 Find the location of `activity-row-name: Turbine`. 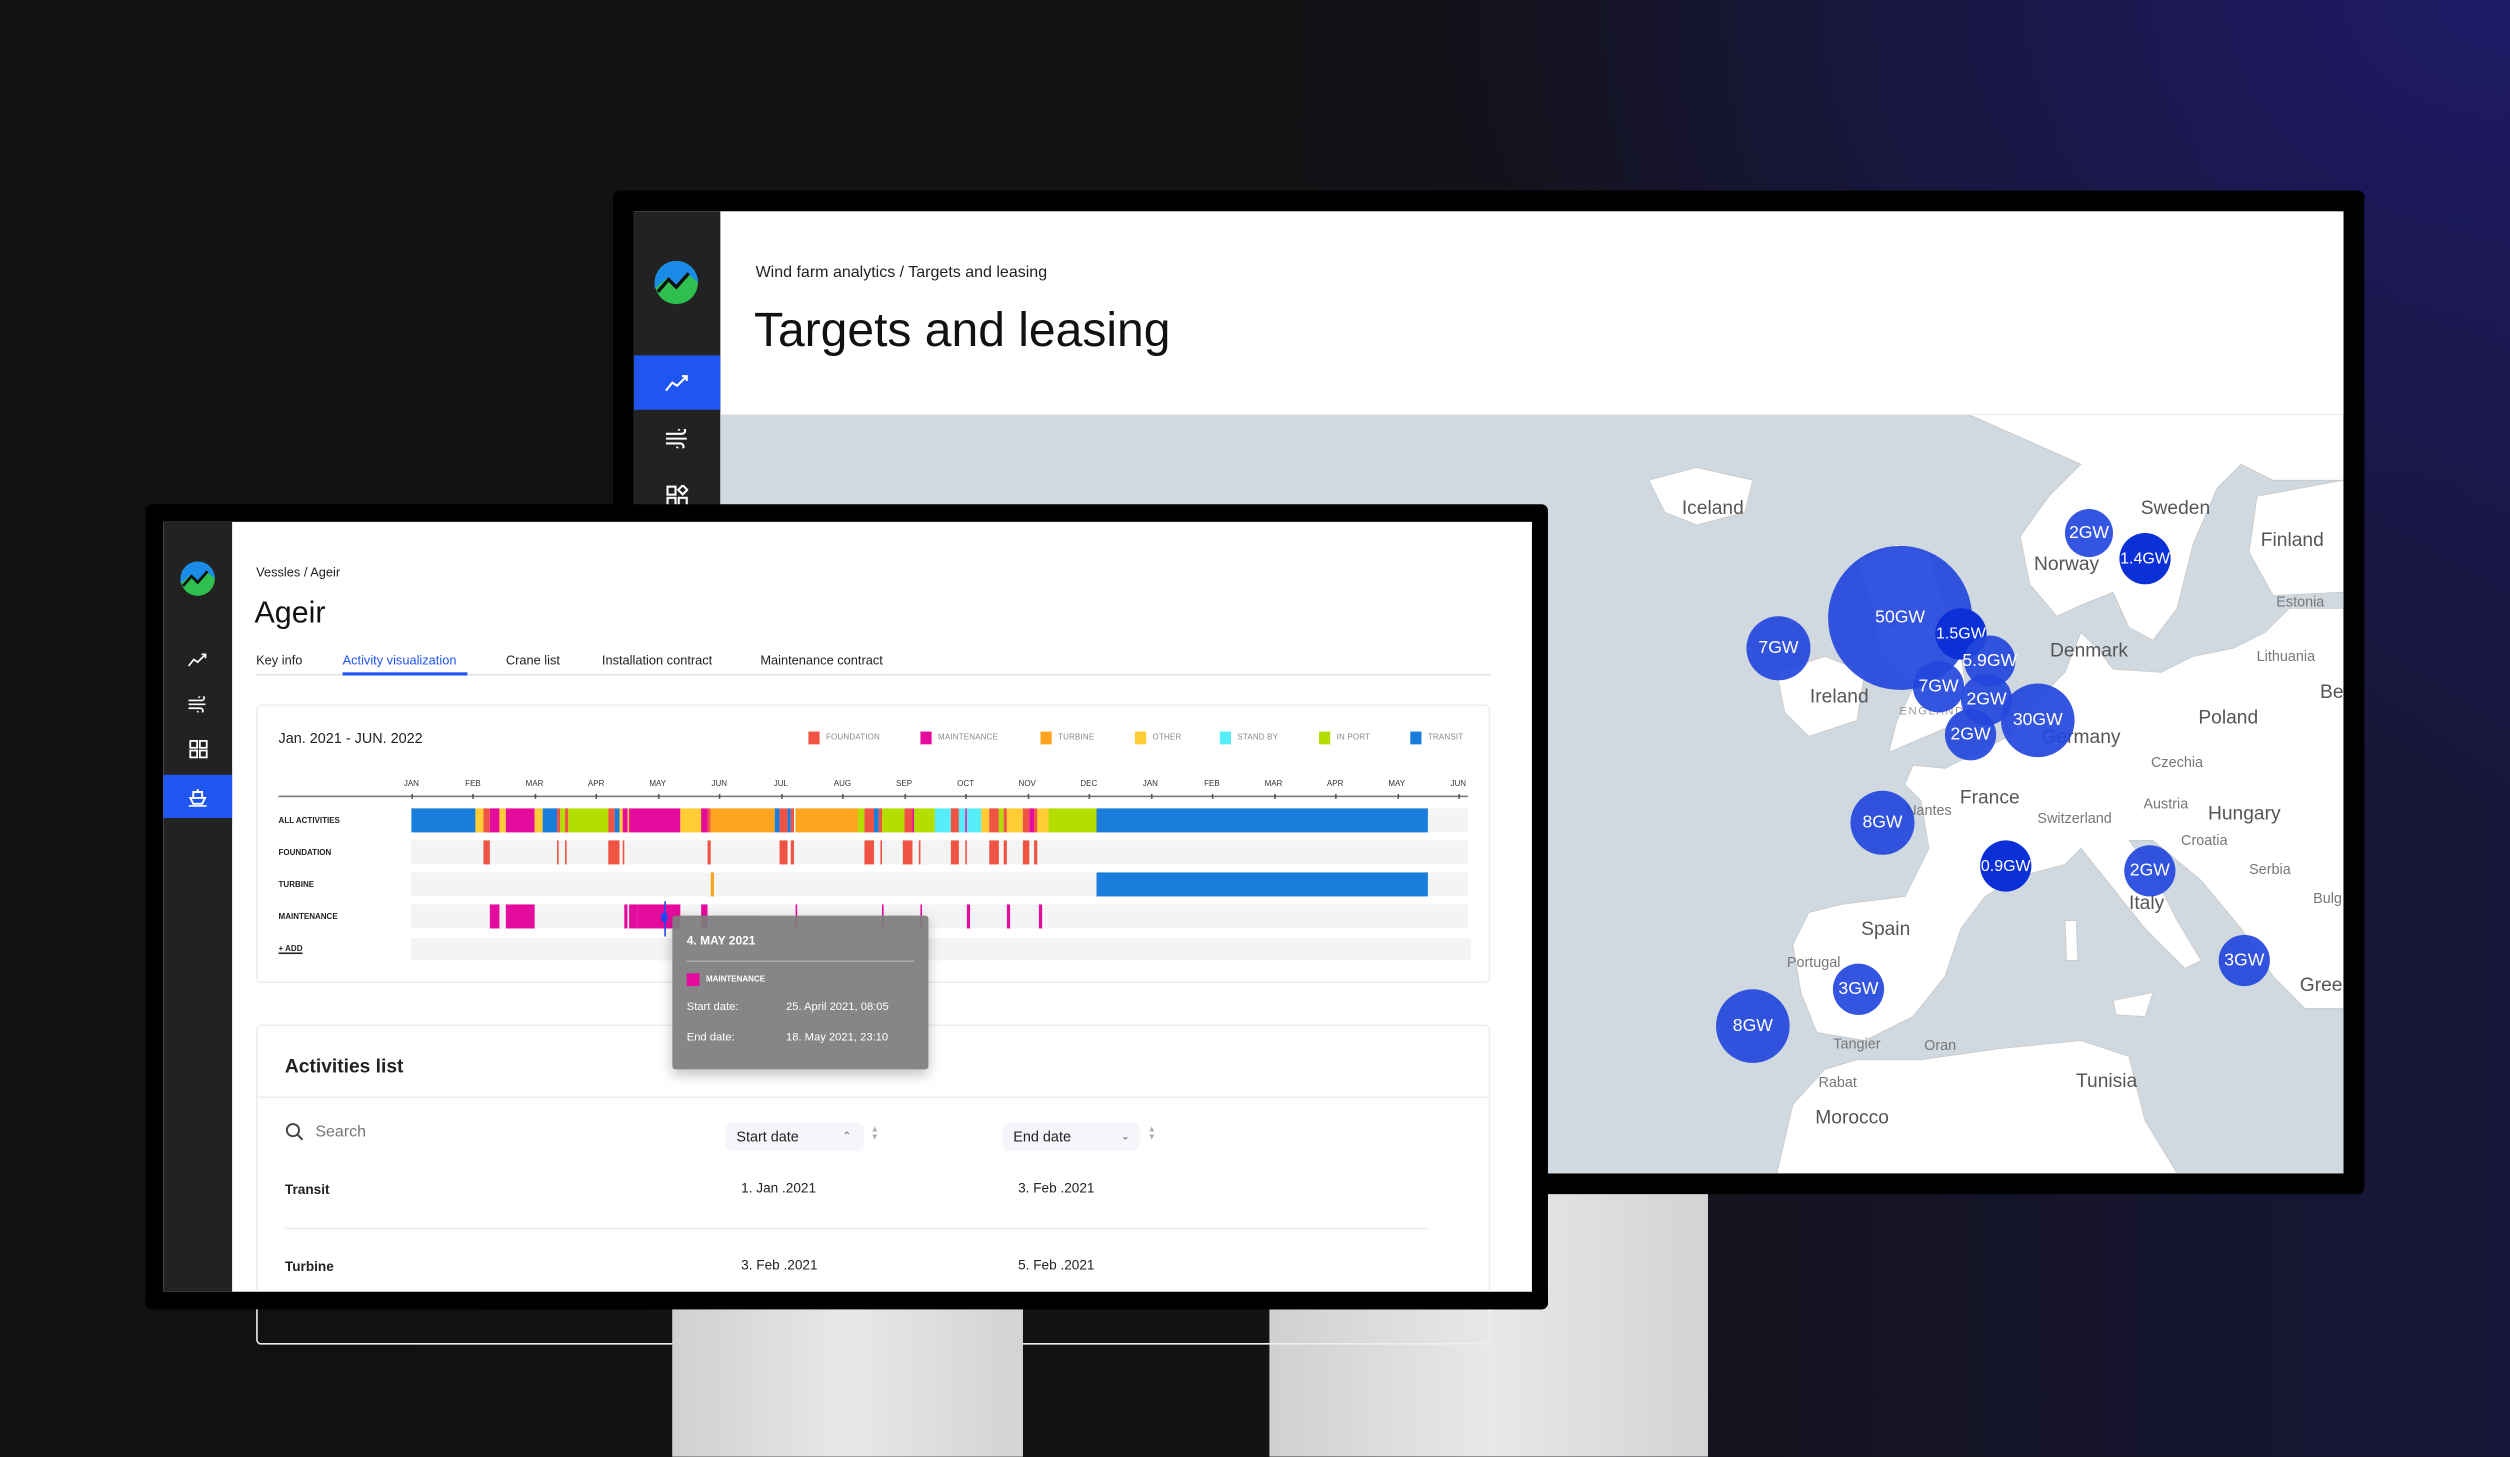

activity-row-name: Turbine is located at coordinates (309, 1266).